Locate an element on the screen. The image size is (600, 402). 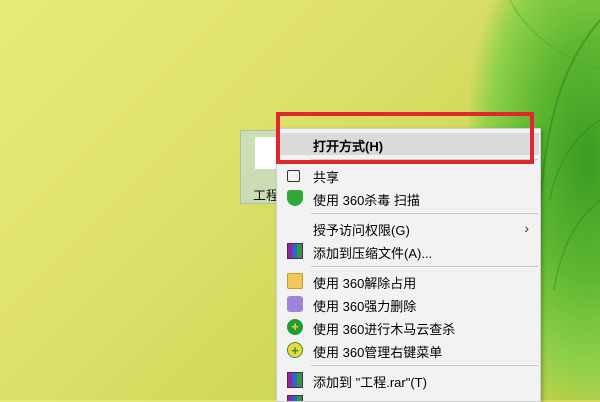
menu-item-label: 添加到 "工程.rar"(T) is located at coordinates (370, 382).